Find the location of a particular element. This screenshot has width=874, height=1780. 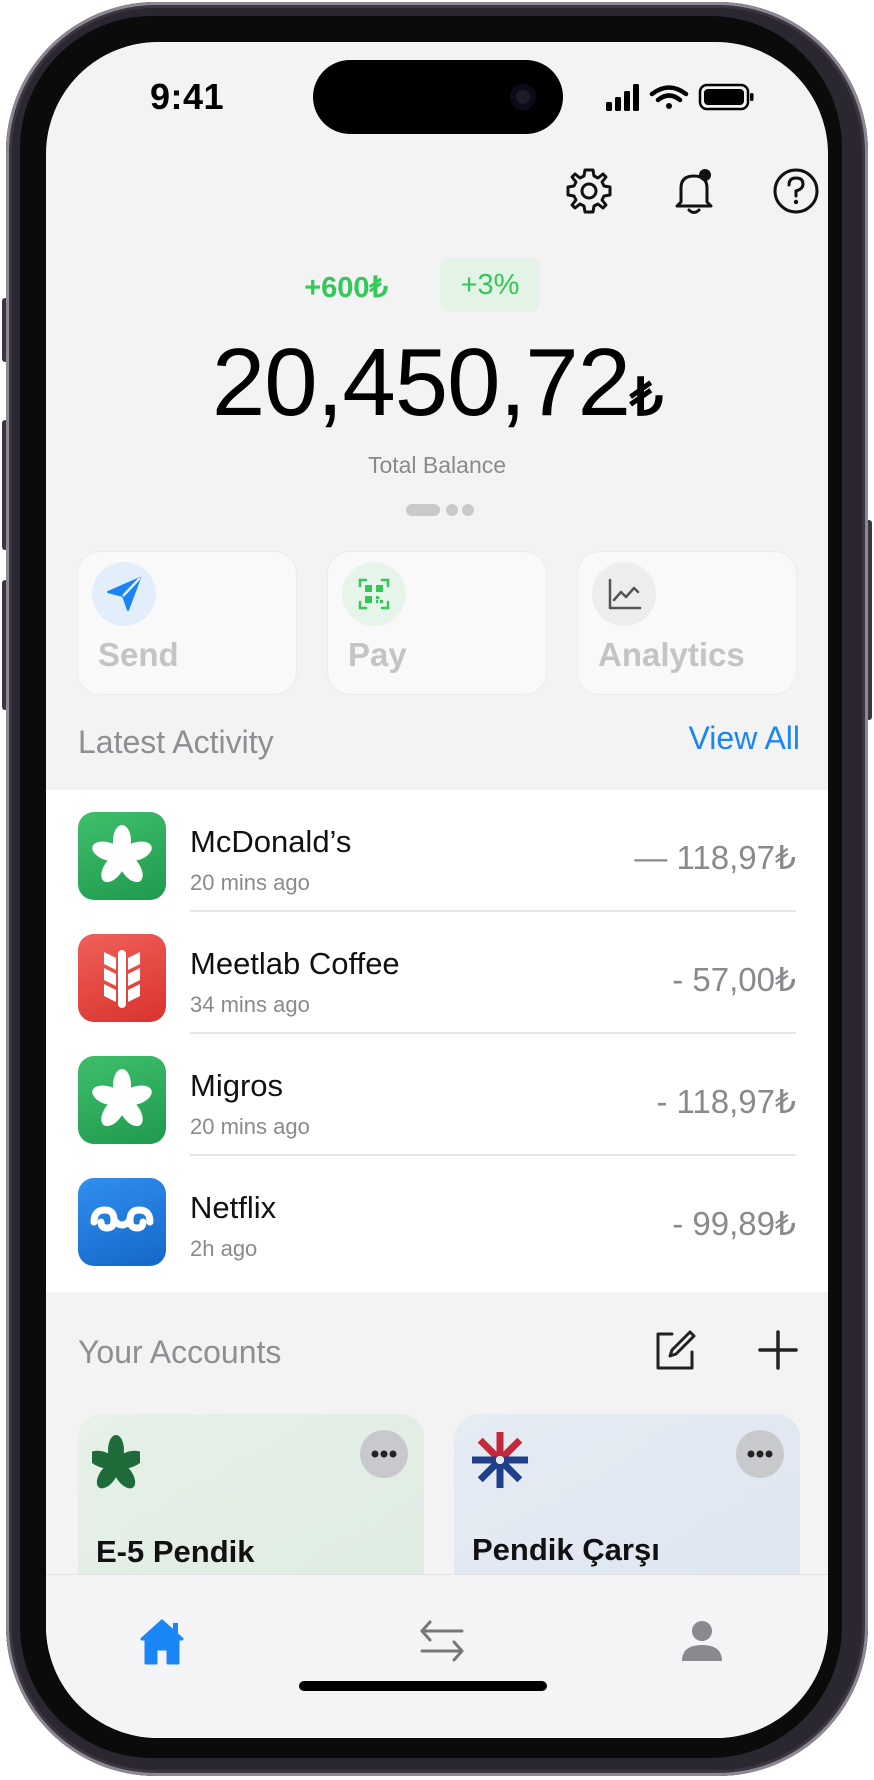

merchant-name: Netflix is located at coordinates (233, 1207).